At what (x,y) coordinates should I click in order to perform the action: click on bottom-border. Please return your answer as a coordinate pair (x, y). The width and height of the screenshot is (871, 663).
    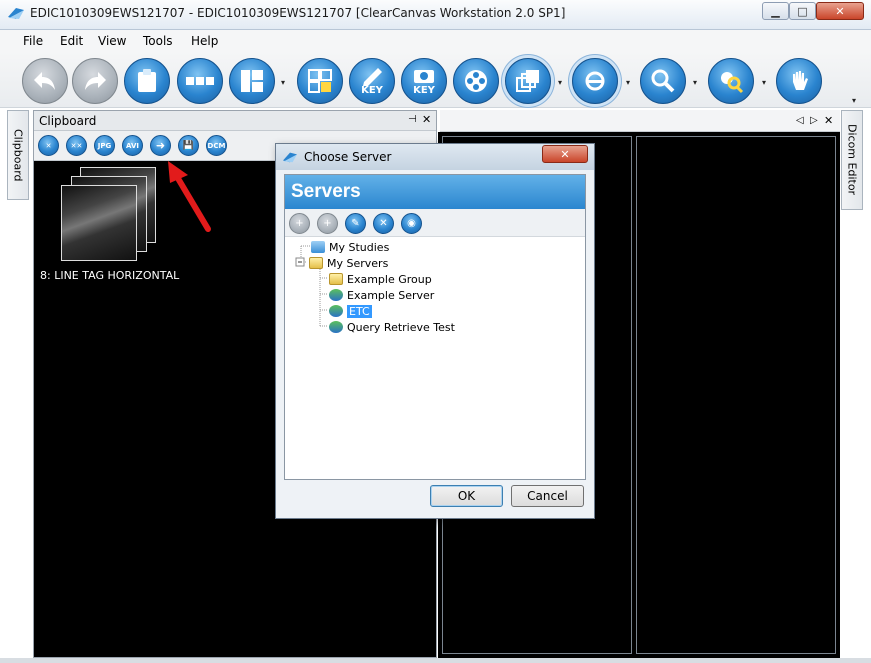
    Looking at the image, I should click on (435, 660).